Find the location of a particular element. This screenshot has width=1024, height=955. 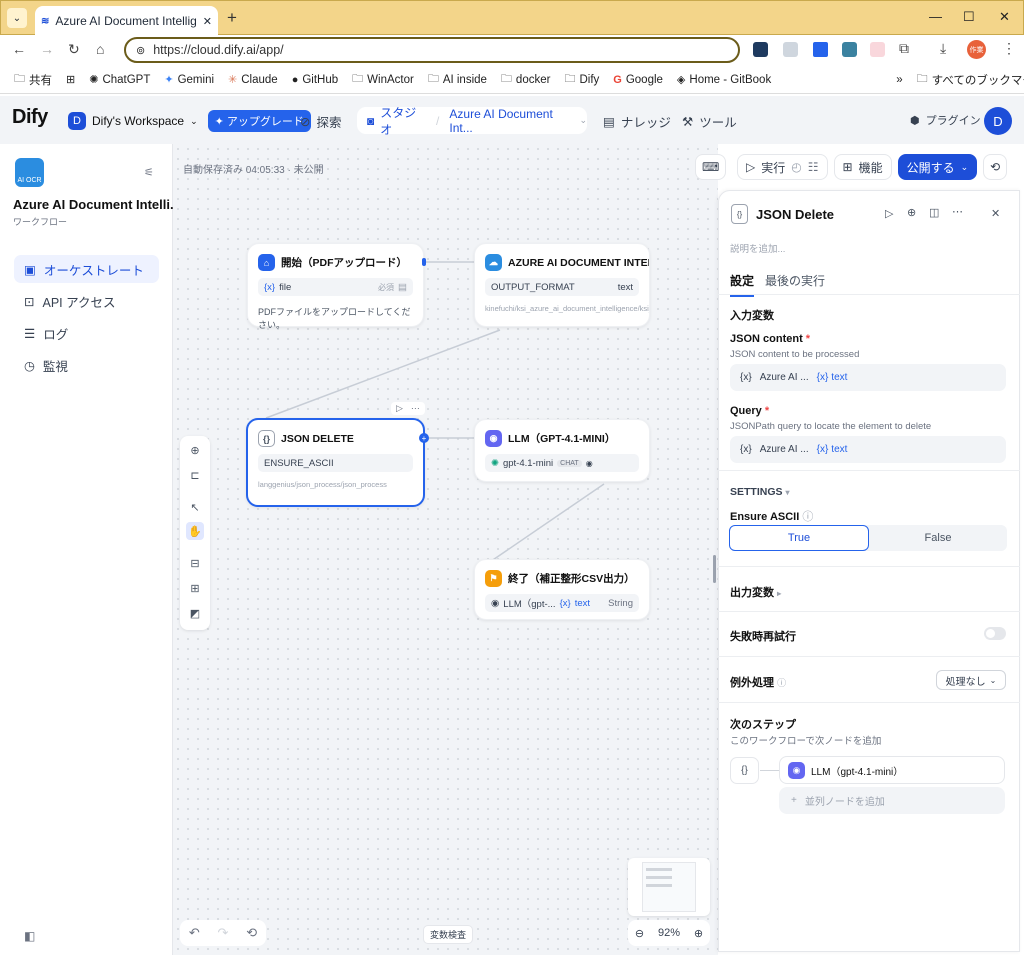

canvas-run-actions: ▷ 実行 ◴ ☷ ⊞ 機能 公開する ⌄ ⟲ is located at coordinates (872, 167).